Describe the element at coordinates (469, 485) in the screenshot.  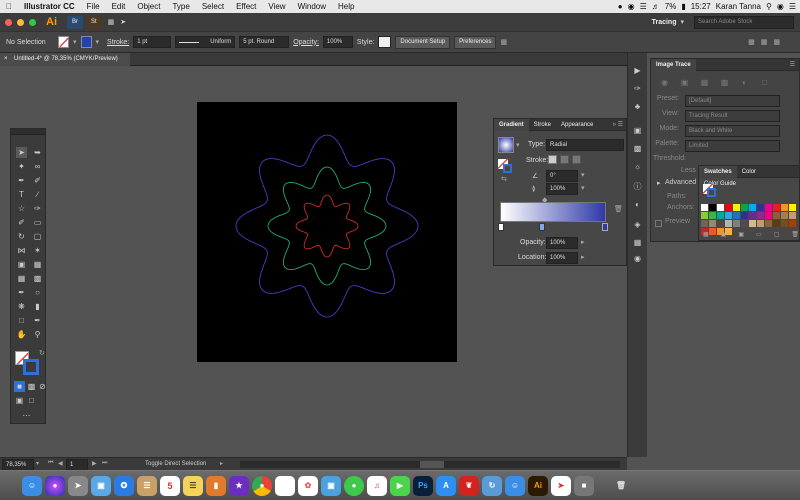
I see `acrobat-icon: ❦` at that location.